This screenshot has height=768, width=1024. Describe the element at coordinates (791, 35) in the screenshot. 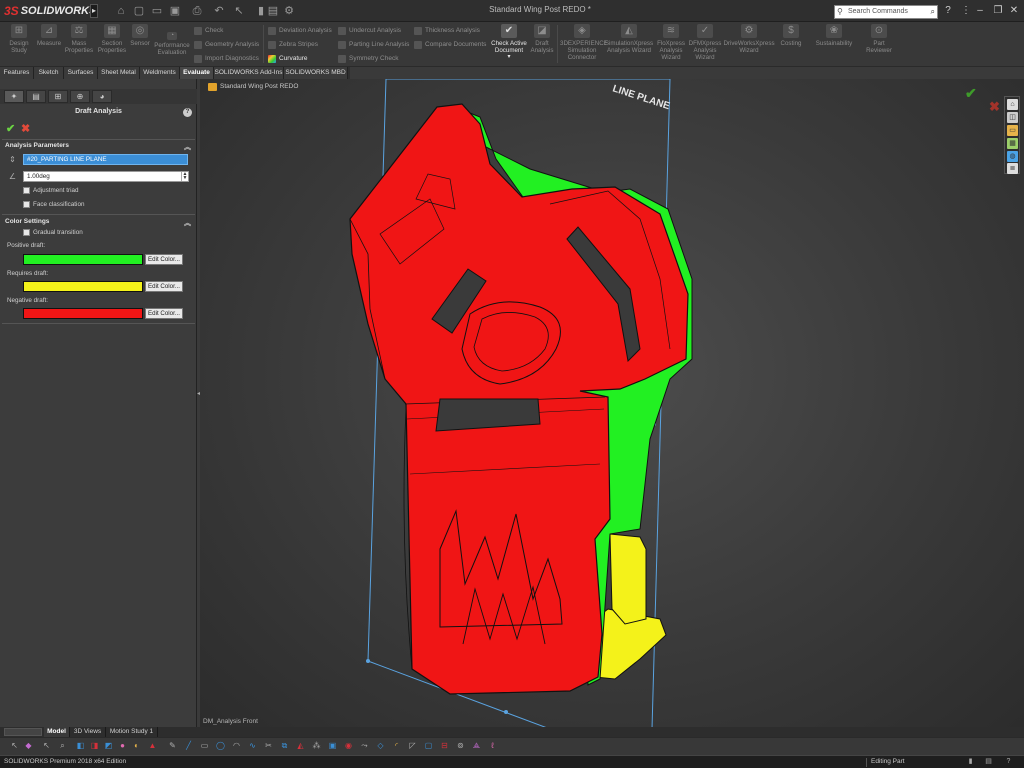

I see `costing-button: $ Costing` at that location.